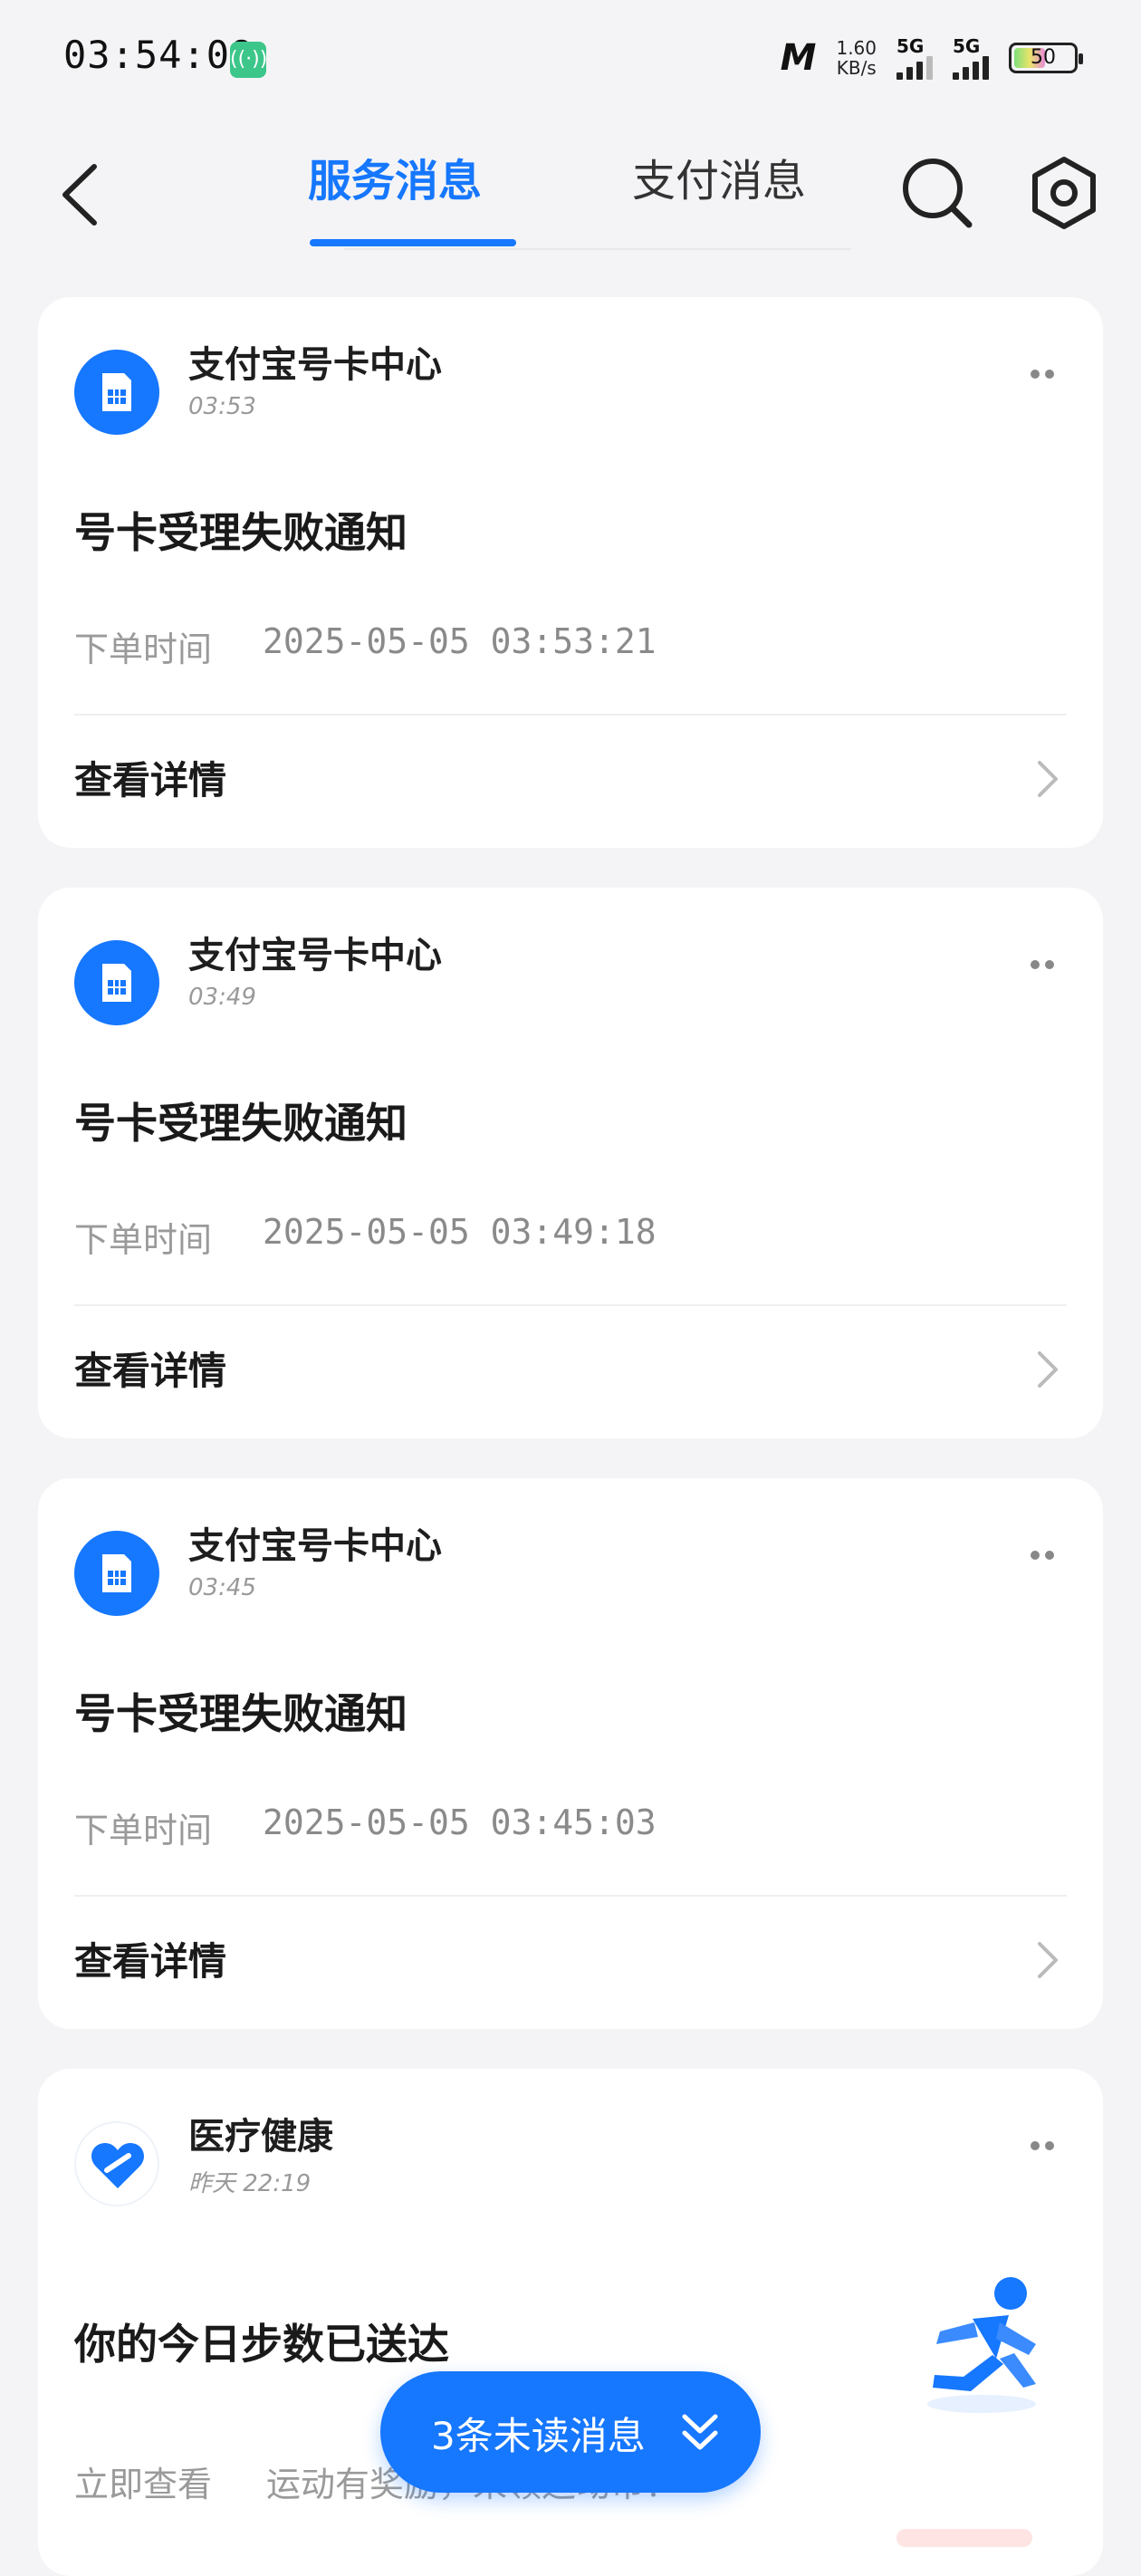  What do you see at coordinates (222, 997) in the screenshot?
I see `message-time: 03:49` at bounding box center [222, 997].